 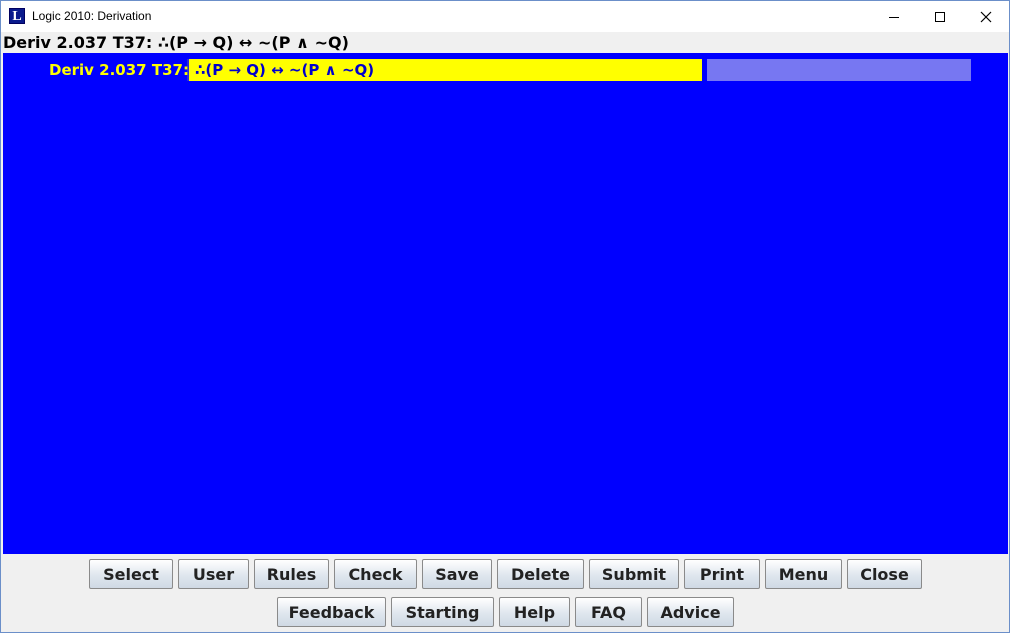 I want to click on maximize-icon, so click(x=940, y=16).